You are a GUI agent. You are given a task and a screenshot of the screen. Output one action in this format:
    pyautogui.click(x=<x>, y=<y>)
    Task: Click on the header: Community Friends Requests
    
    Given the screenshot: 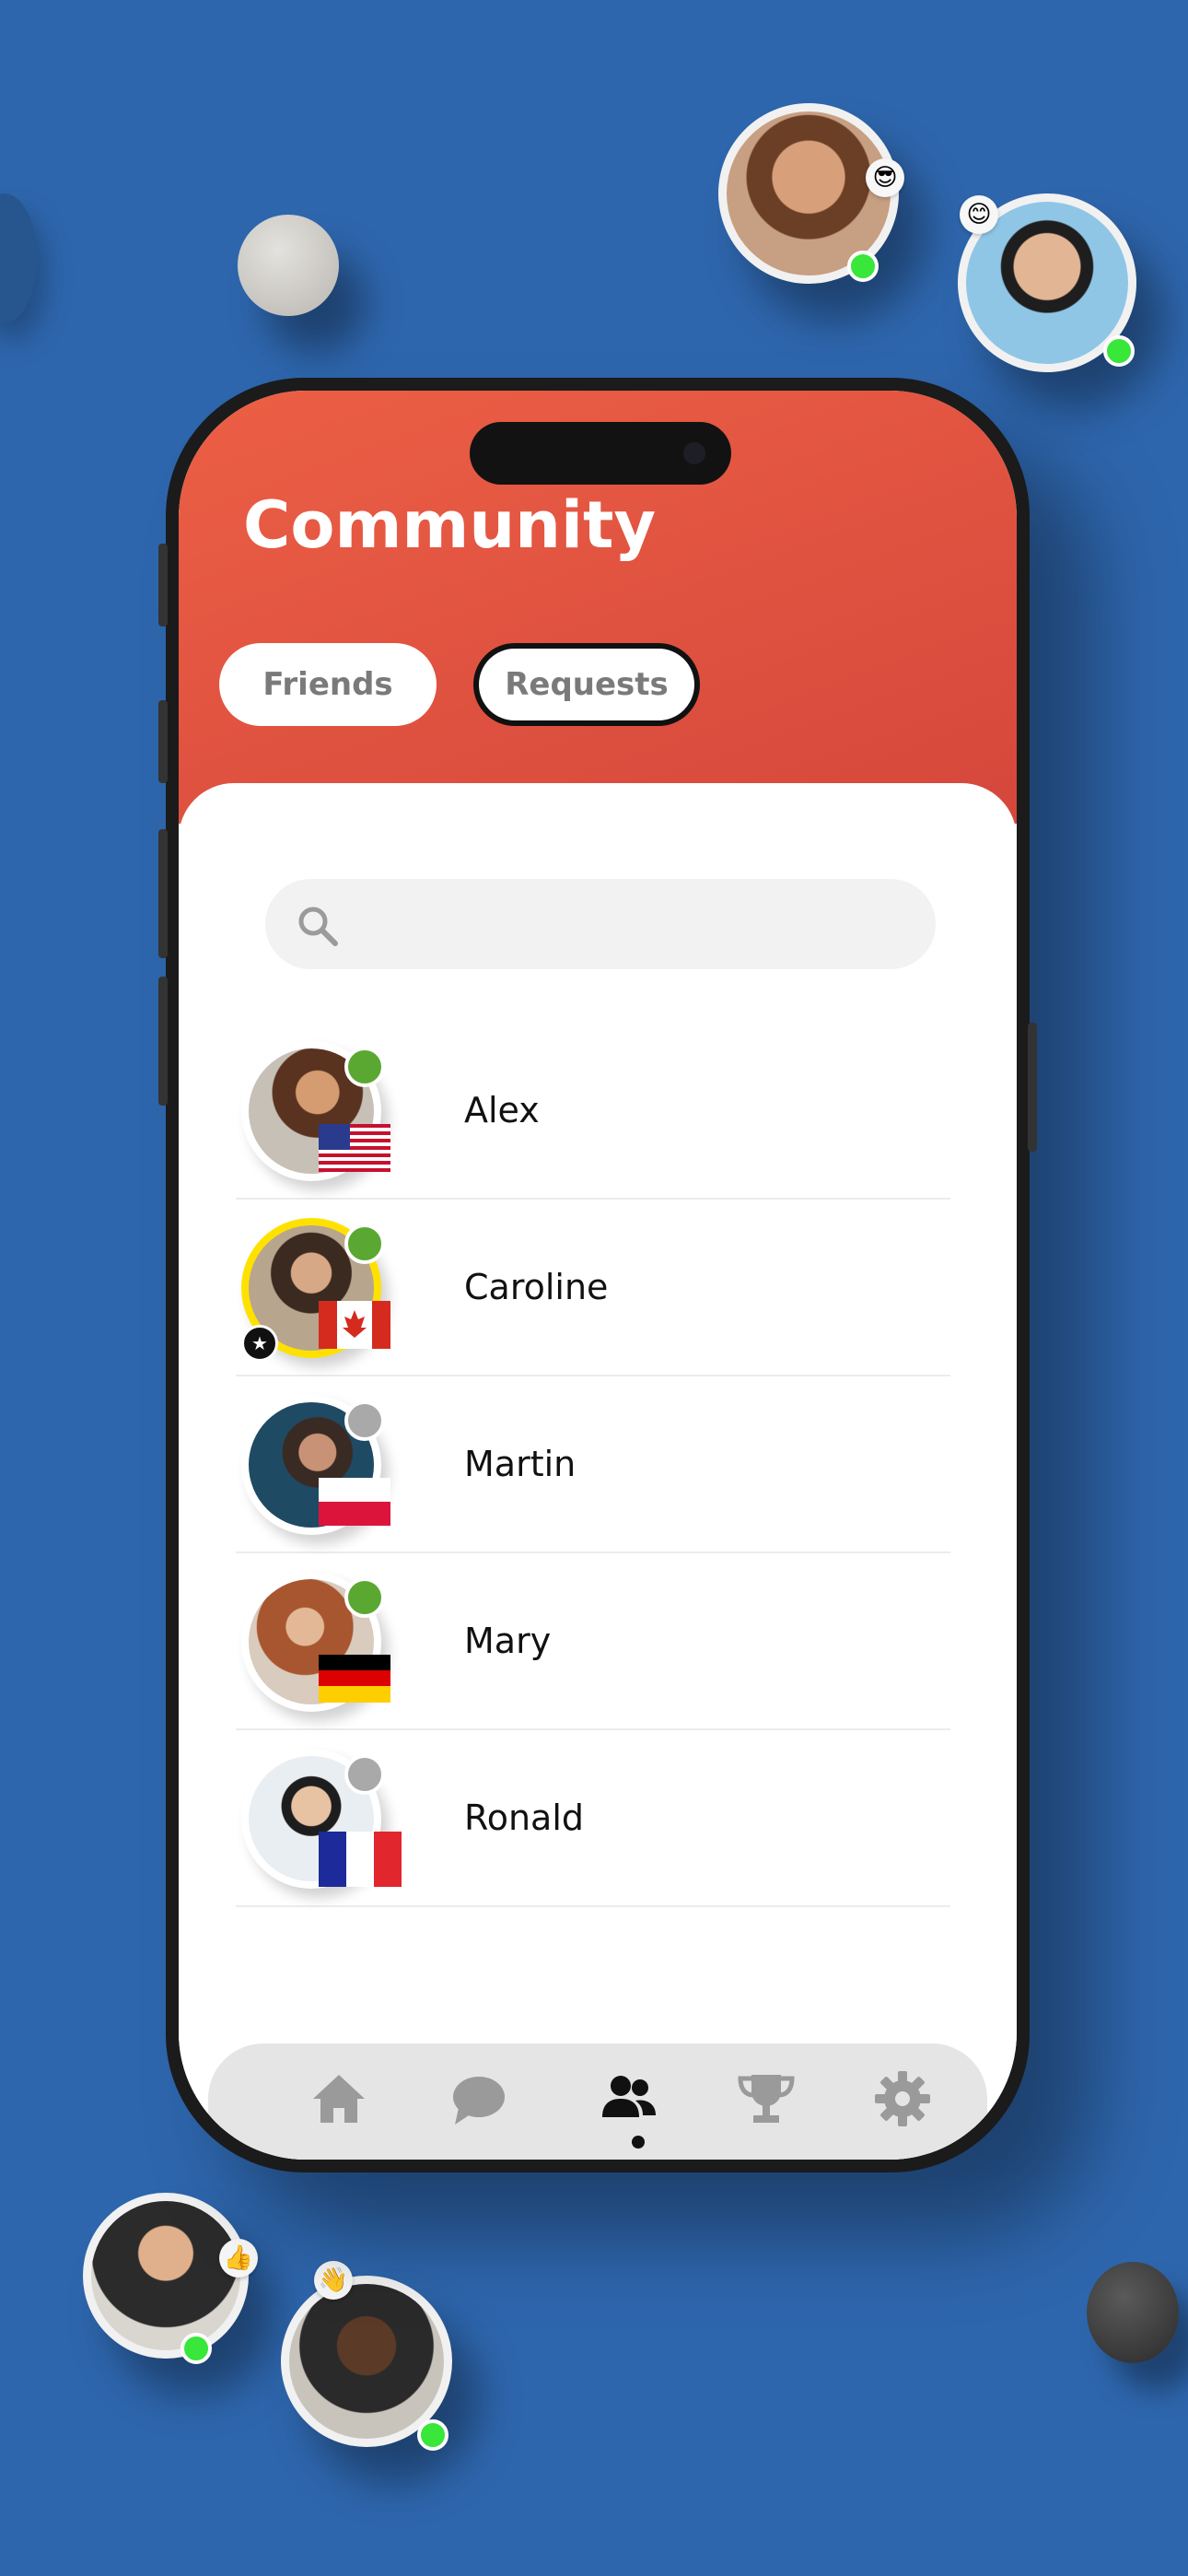 What is the action you would take?
    pyautogui.click(x=598, y=607)
    